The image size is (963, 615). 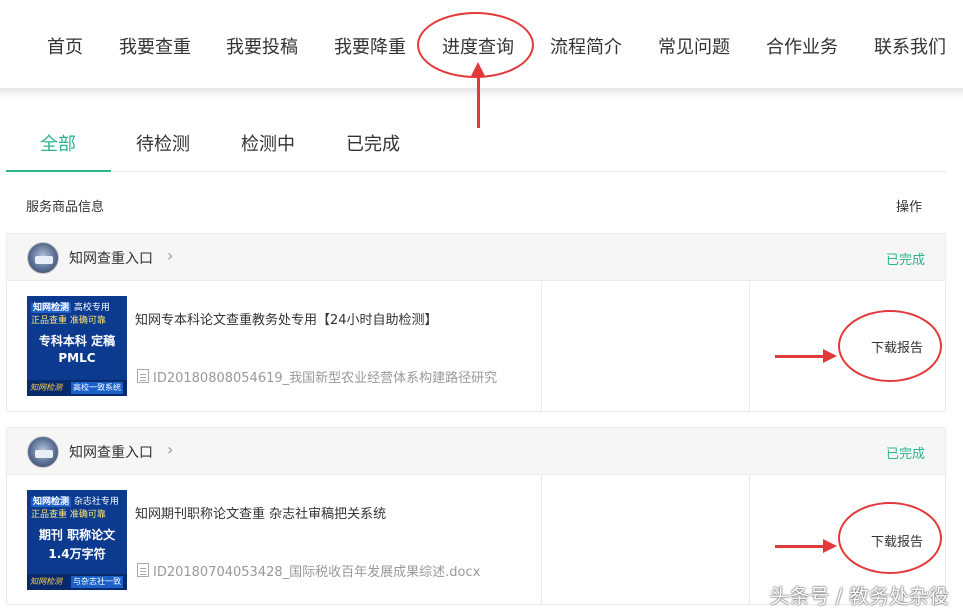 I want to click on tab-completed: 已完成, so click(x=373, y=143).